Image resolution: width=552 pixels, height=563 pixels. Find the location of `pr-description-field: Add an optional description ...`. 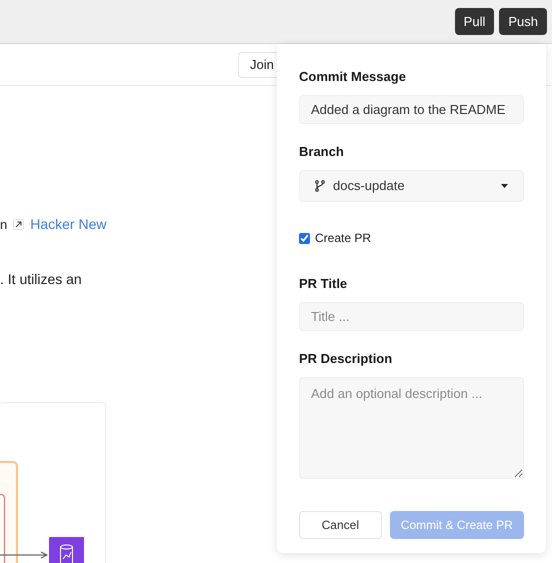

pr-description-field: Add an optional description ... is located at coordinates (411, 428).